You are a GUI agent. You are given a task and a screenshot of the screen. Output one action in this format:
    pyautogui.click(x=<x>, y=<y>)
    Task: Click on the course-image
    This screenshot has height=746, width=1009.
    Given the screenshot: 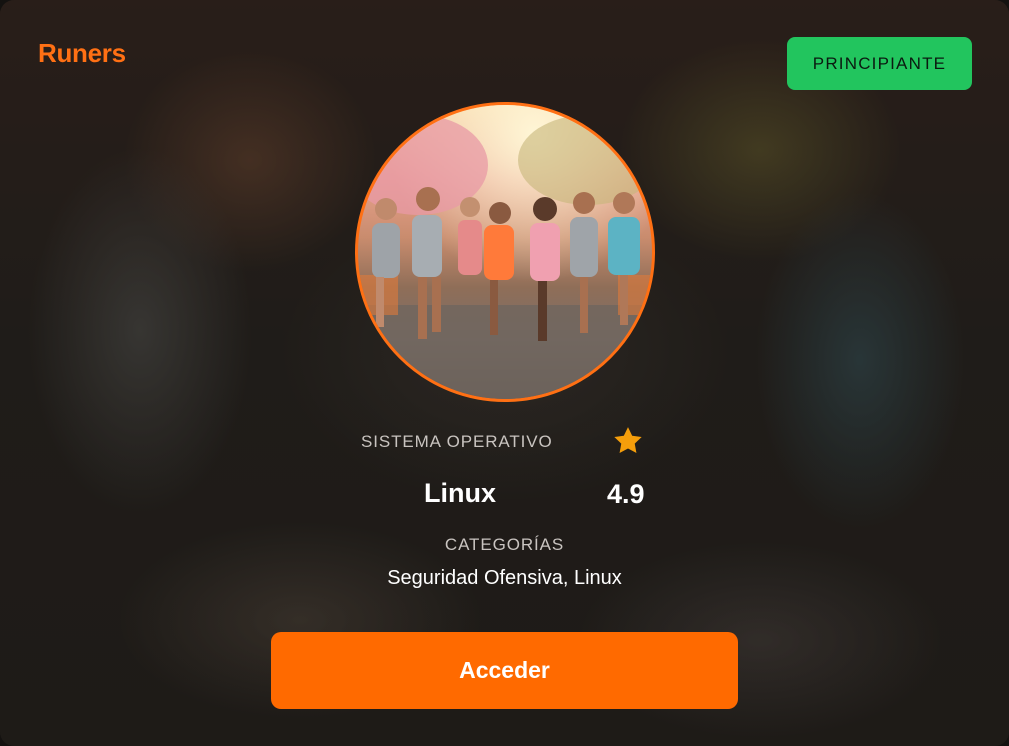 What is the action you would take?
    pyautogui.click(x=505, y=252)
    